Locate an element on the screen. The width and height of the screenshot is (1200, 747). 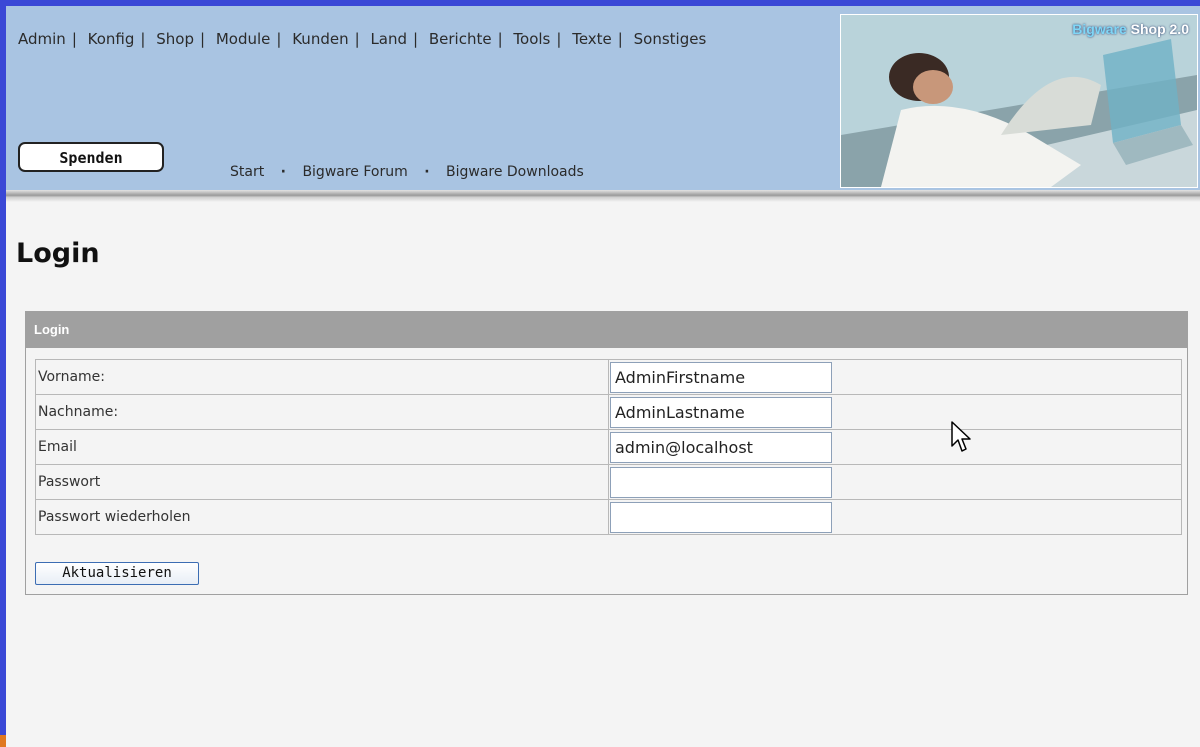
lastname-field is located at coordinates (721, 412).